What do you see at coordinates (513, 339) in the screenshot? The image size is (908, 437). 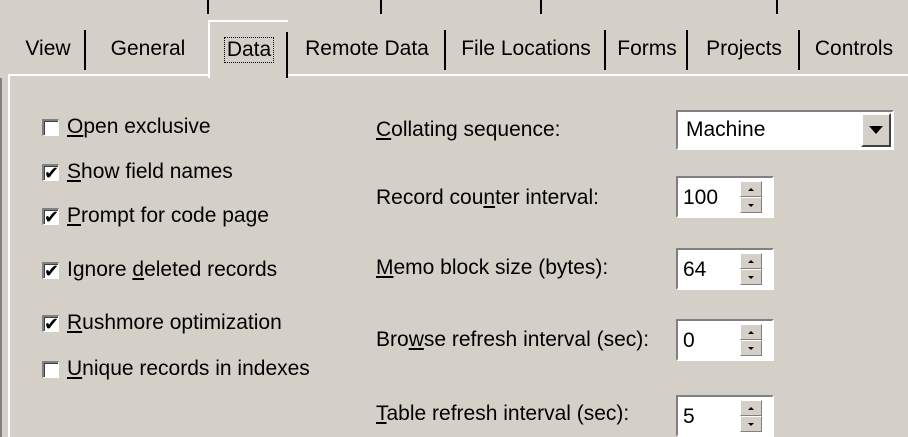 I see `browse-refresh-label: Browse refresh interval (sec):` at bounding box center [513, 339].